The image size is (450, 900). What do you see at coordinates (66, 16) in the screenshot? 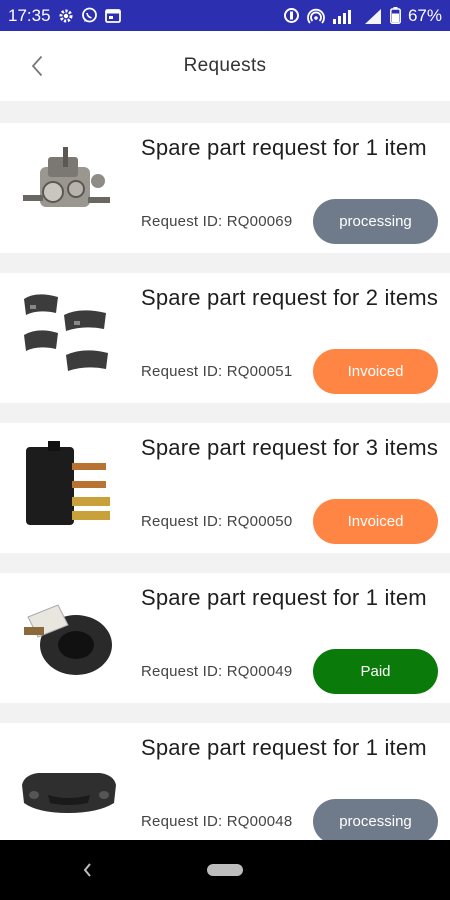
I see `settings-icon` at bounding box center [66, 16].